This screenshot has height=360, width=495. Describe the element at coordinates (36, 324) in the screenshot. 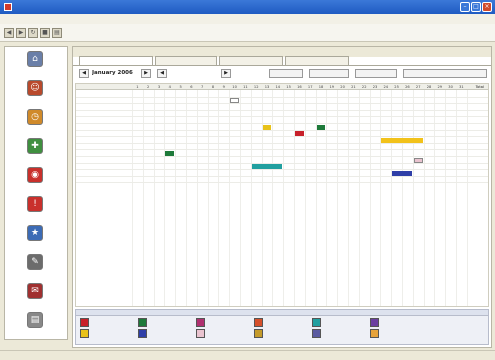

I see `sidebar-item: ▤` at that location.